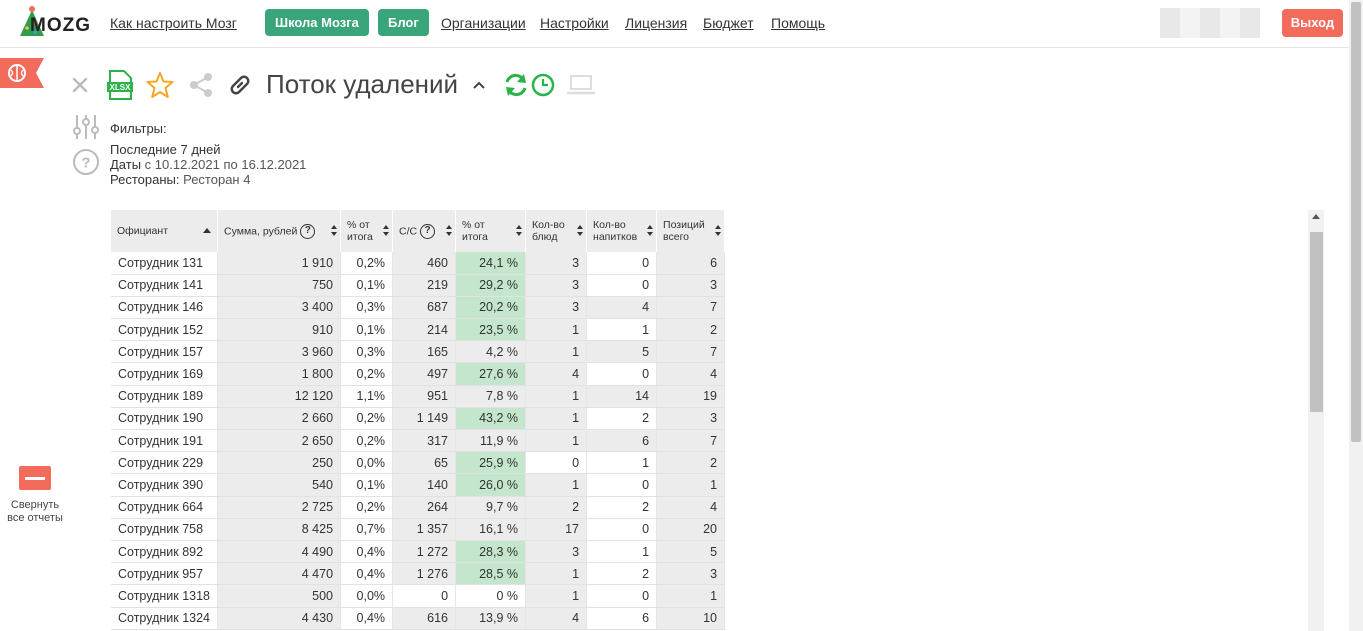 This screenshot has height=631, width=1363. What do you see at coordinates (491, 231) in the screenshot?
I see `col-header-pct-cost: % от итога` at bounding box center [491, 231].